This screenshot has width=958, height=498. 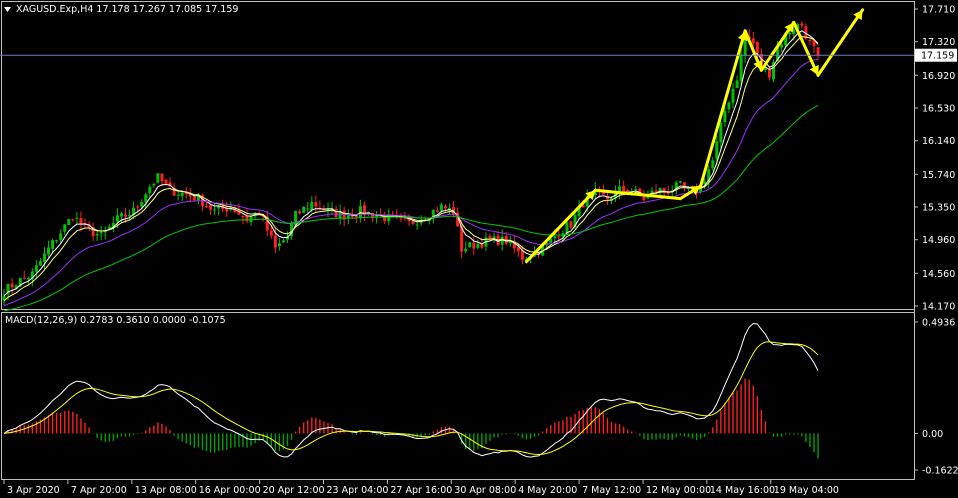 I want to click on price-tick-label: 14.170, so click(x=938, y=307).